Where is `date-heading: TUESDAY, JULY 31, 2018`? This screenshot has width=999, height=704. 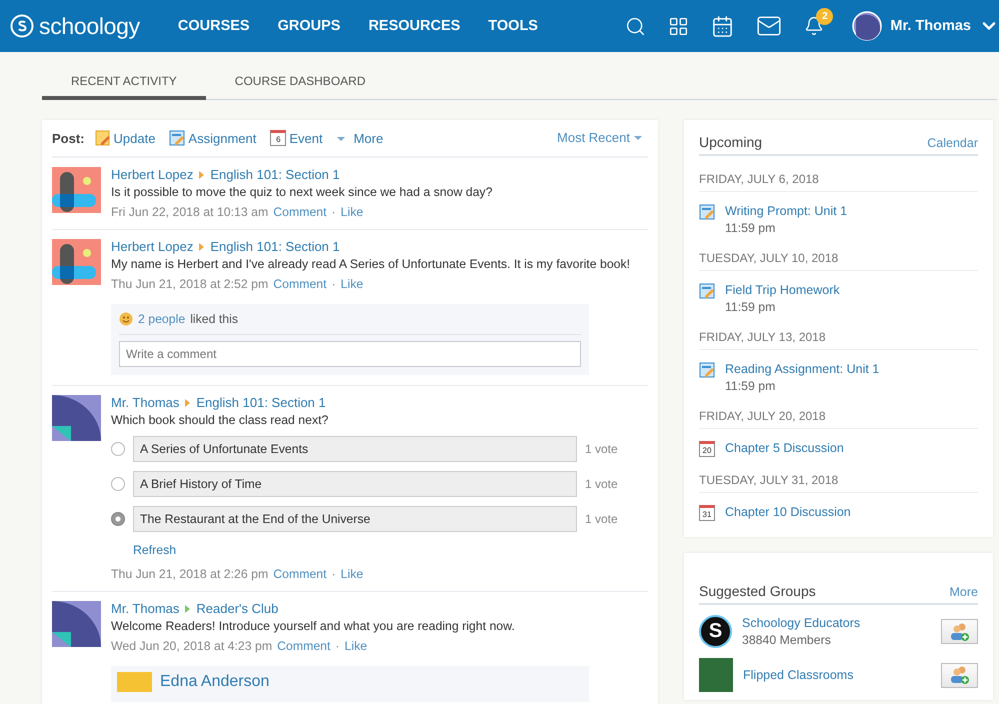
date-heading: TUESDAY, JULY 31, 2018 is located at coordinates (838, 475).